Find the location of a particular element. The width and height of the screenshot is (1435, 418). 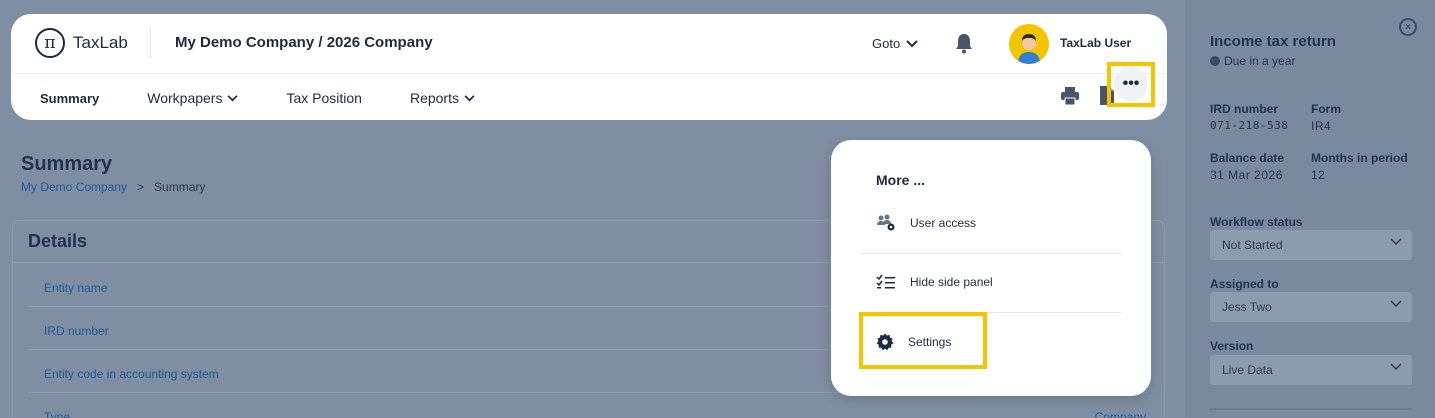

menu-item-hide-side-panel: Hide side panel is located at coordinates (934, 282).